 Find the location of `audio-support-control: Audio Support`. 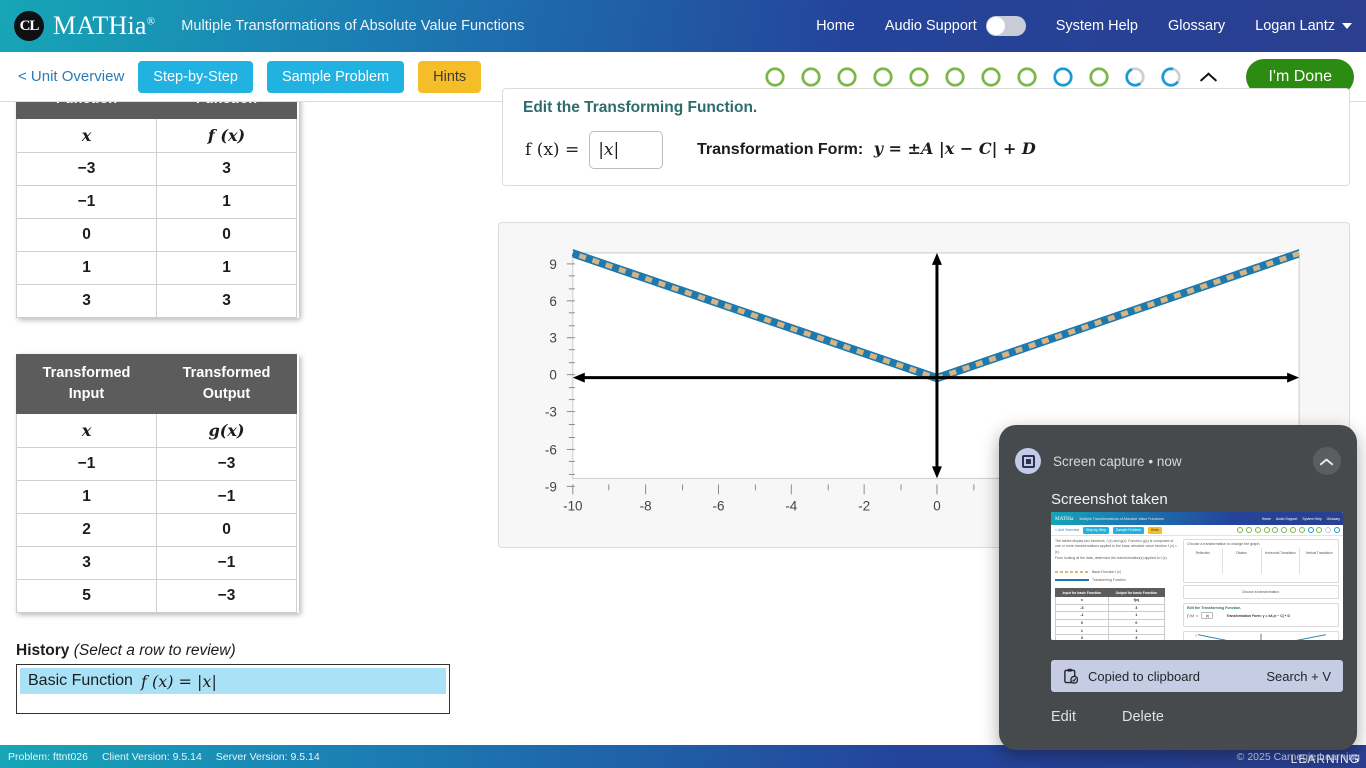

audio-support-control: Audio Support is located at coordinates (955, 26).